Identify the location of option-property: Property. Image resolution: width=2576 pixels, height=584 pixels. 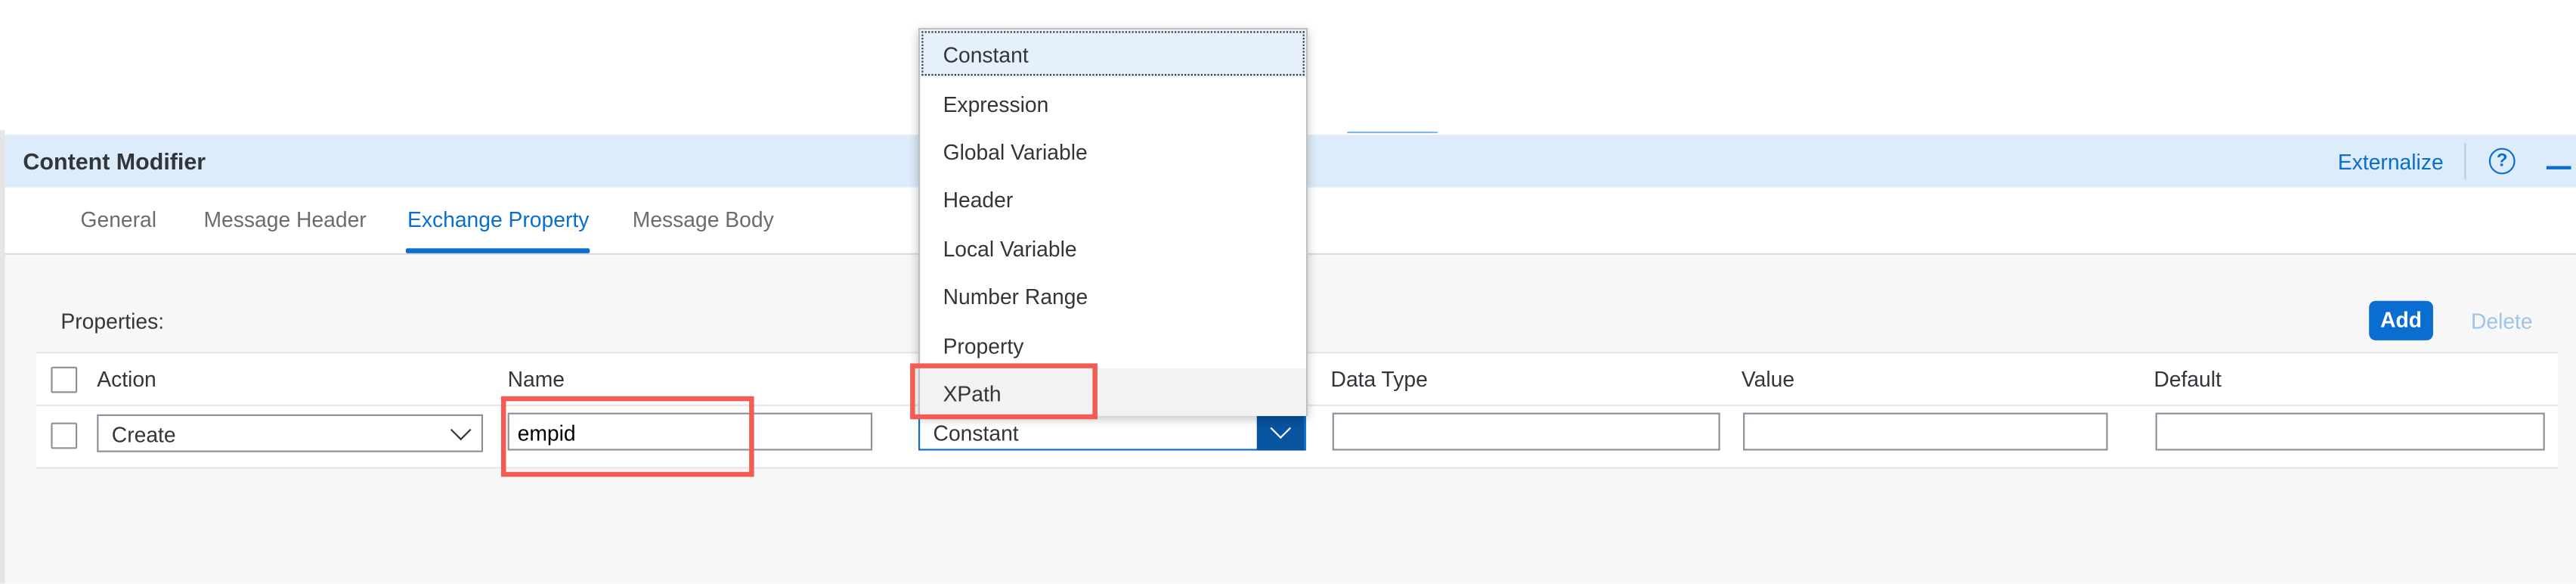
(1113, 344).